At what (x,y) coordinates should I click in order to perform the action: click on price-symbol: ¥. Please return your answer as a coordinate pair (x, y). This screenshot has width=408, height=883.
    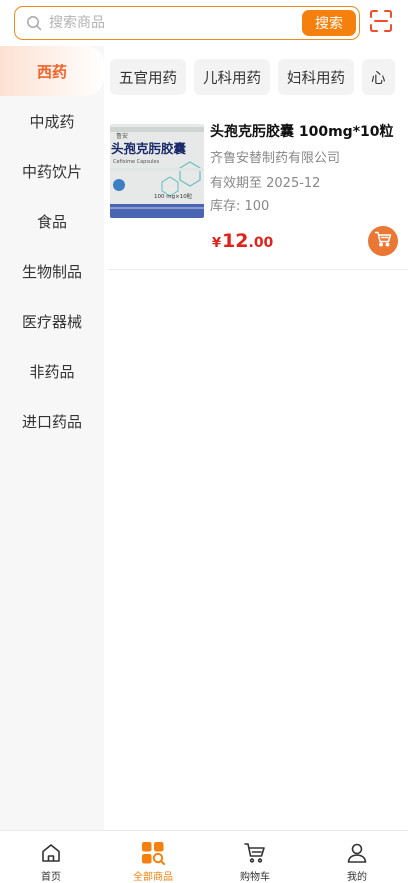
    Looking at the image, I should click on (217, 243).